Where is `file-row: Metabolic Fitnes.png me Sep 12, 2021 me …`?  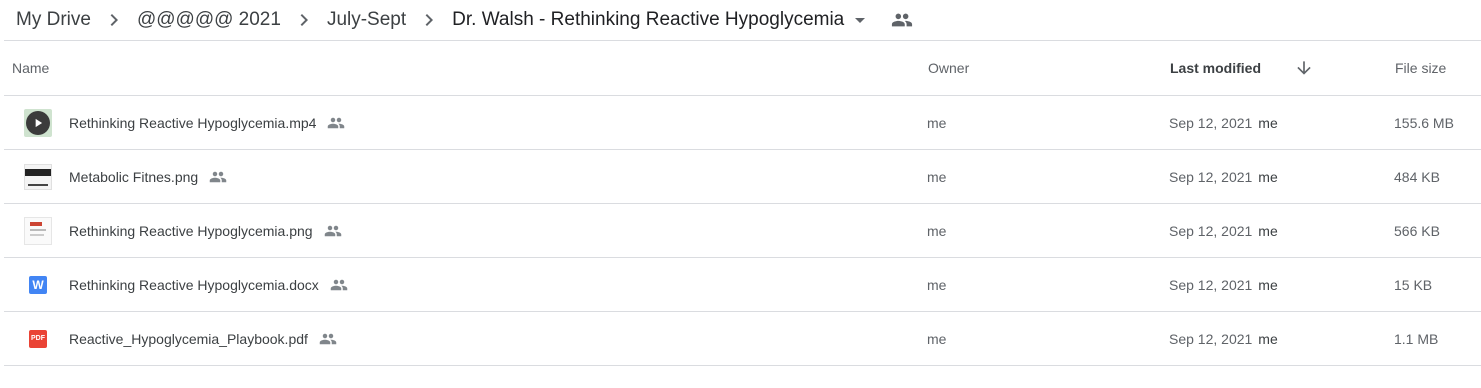 file-row: Metabolic Fitnes.png me Sep 12, 2021 me … is located at coordinates (742, 177).